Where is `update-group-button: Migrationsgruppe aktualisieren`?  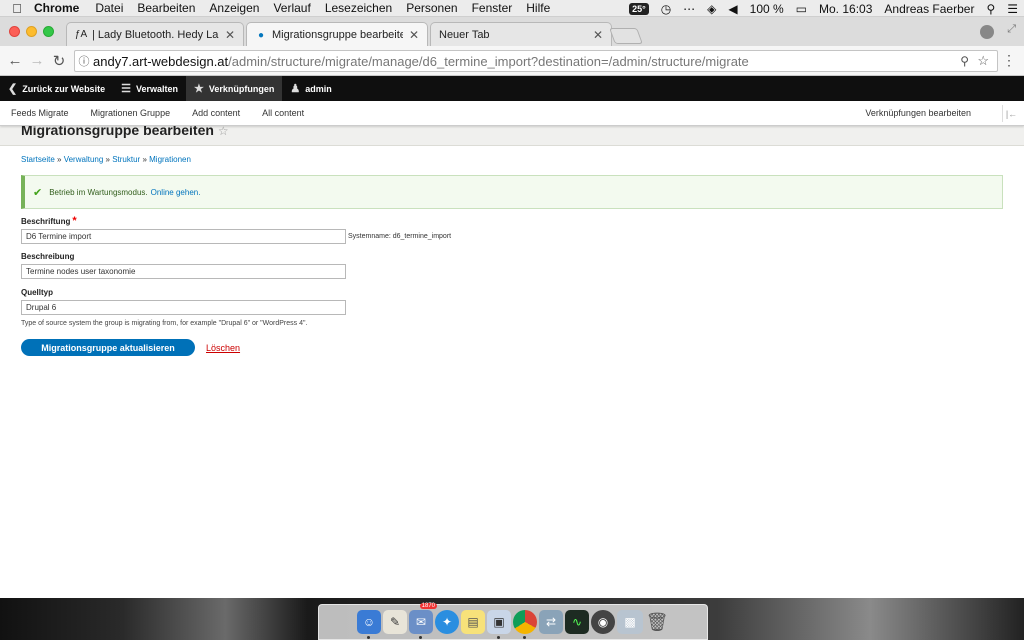
update-group-button: Migrationsgruppe aktualisieren is located at coordinates (108, 347).